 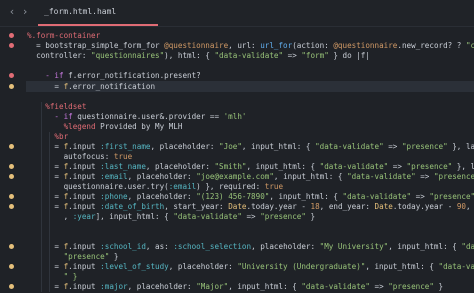 What do you see at coordinates (431, 45) in the screenshot?
I see `code-token: .new_record? ?` at bounding box center [431, 45].